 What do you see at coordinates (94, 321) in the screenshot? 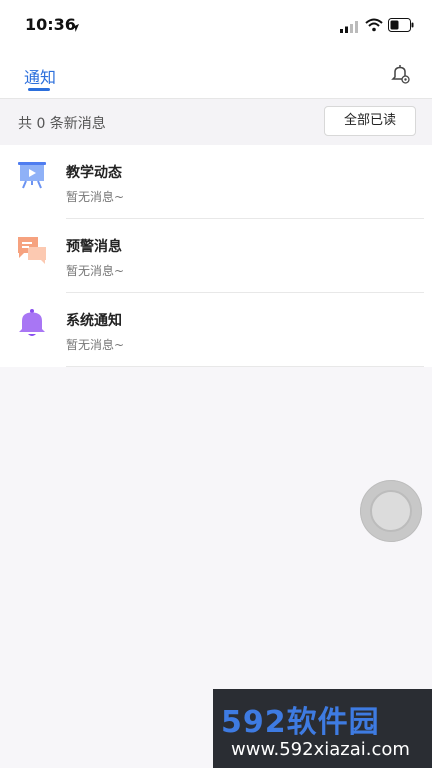
I see `item-title: 系统通知` at bounding box center [94, 321].